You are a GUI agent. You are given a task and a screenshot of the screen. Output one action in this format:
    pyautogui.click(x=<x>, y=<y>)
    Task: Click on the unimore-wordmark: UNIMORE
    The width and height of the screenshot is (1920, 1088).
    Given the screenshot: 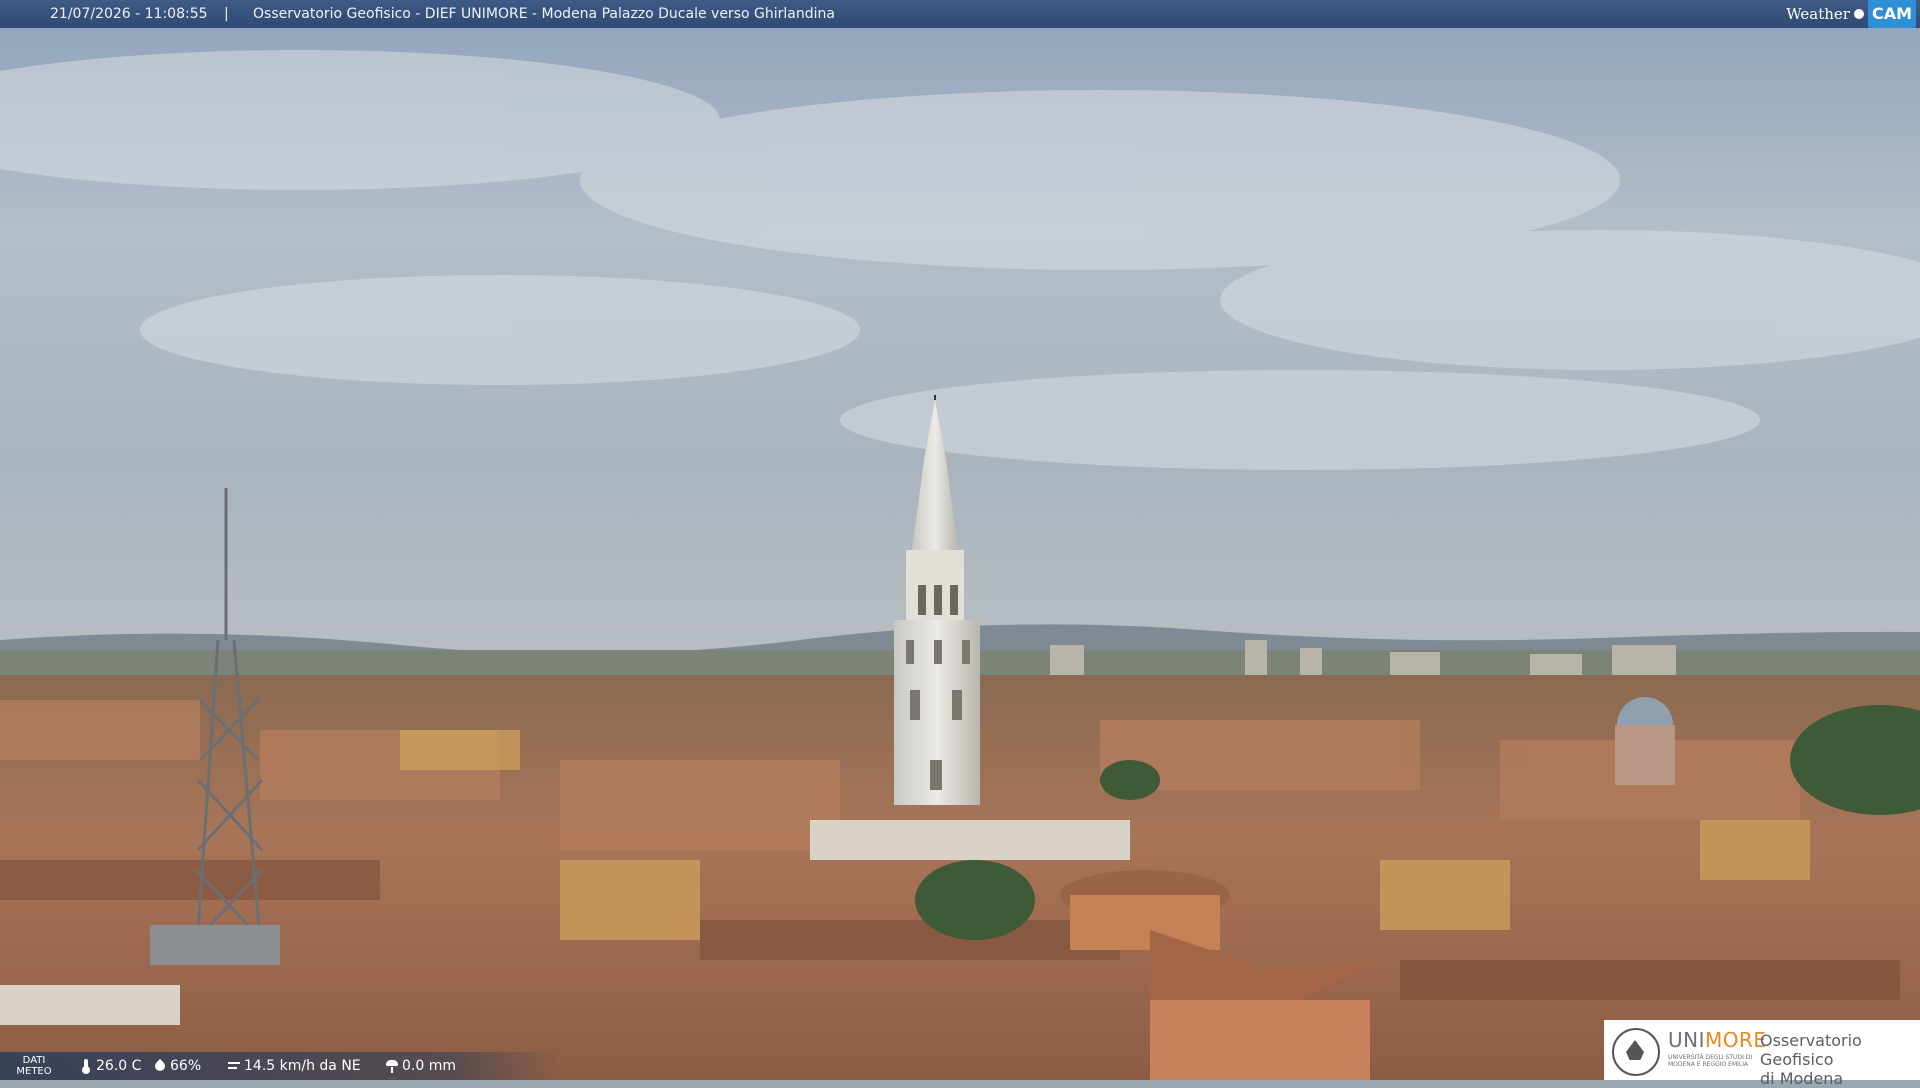 What is the action you would take?
    pyautogui.click(x=1717, y=1040)
    